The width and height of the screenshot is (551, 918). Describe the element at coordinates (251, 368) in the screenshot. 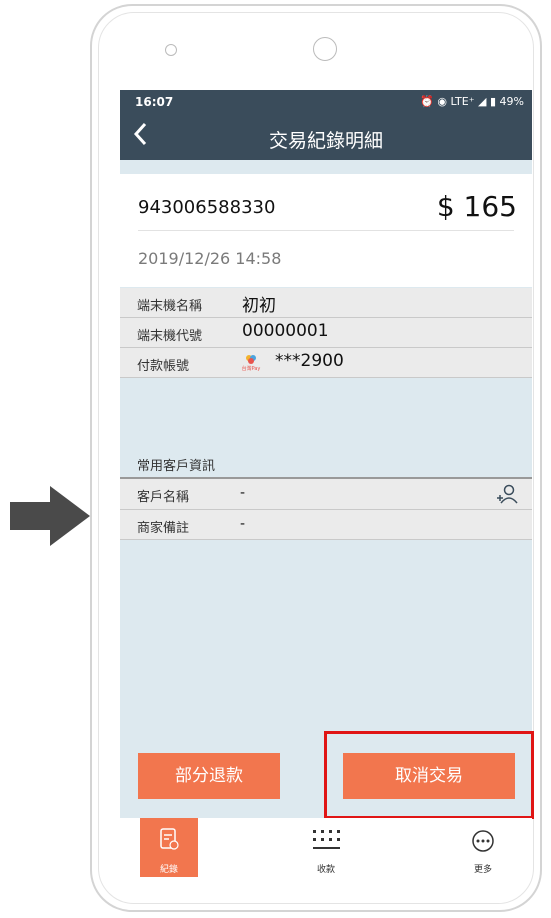

I see `taiwan-pay-logo-text: 台灣Pay` at that location.